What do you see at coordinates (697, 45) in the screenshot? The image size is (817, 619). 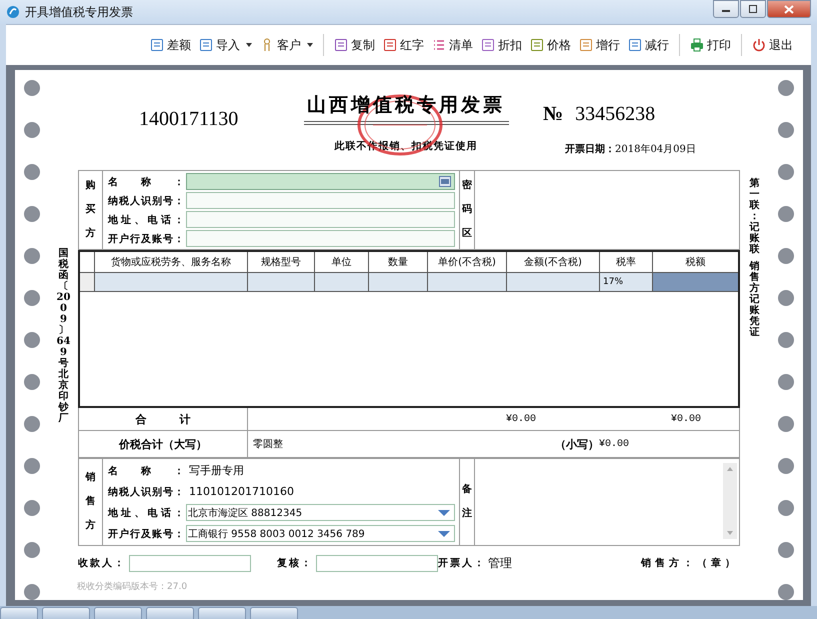 I see `print-icon` at bounding box center [697, 45].